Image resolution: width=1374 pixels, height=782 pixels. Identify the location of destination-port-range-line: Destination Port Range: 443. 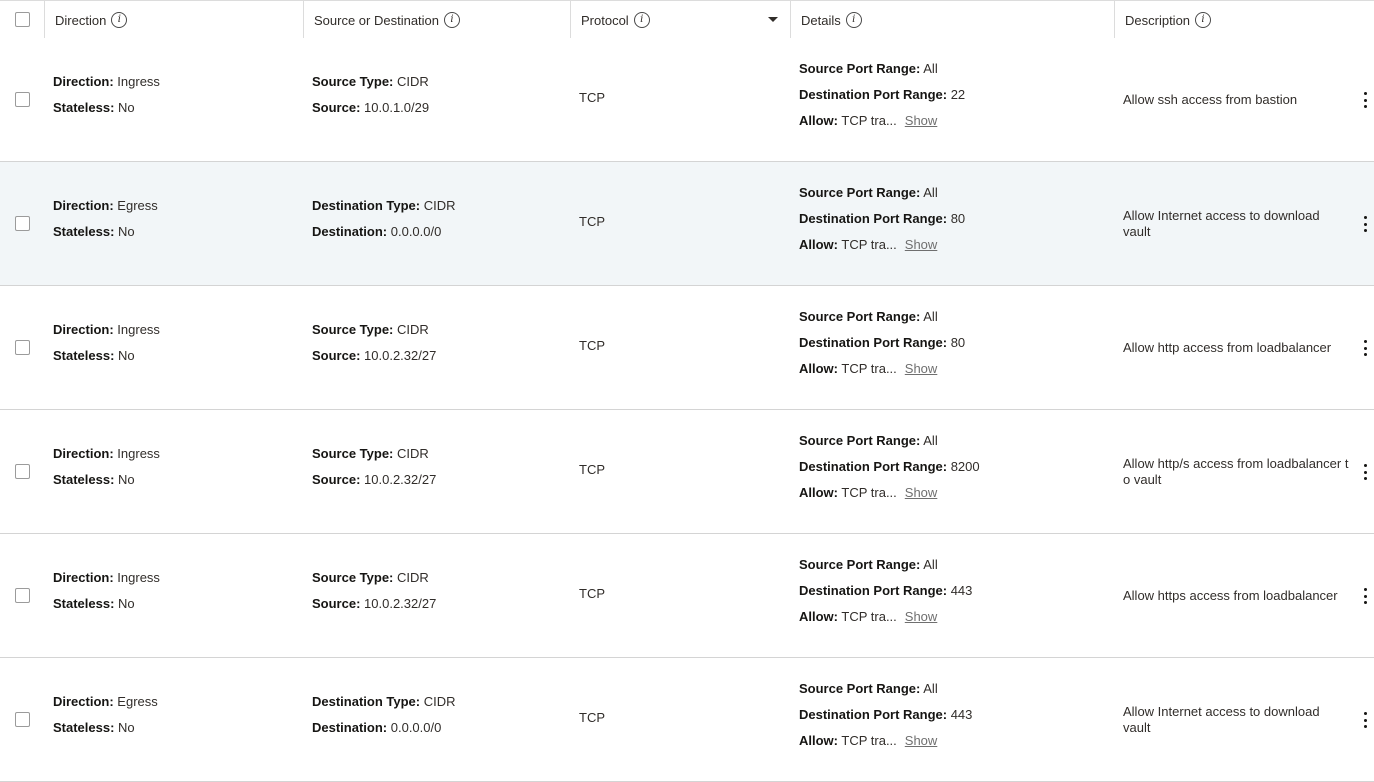
(885, 715).